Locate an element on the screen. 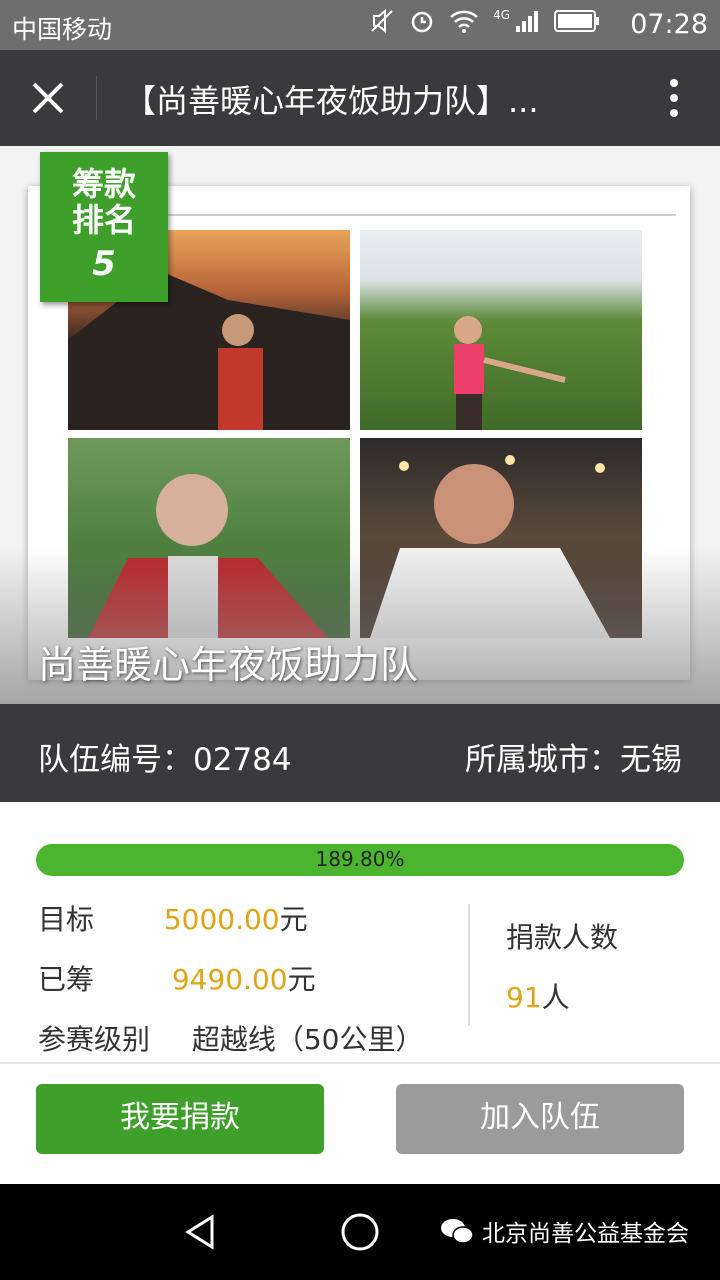 Image resolution: width=720 pixels, height=1280 pixels. raised-unit: 元 is located at coordinates (301, 979).